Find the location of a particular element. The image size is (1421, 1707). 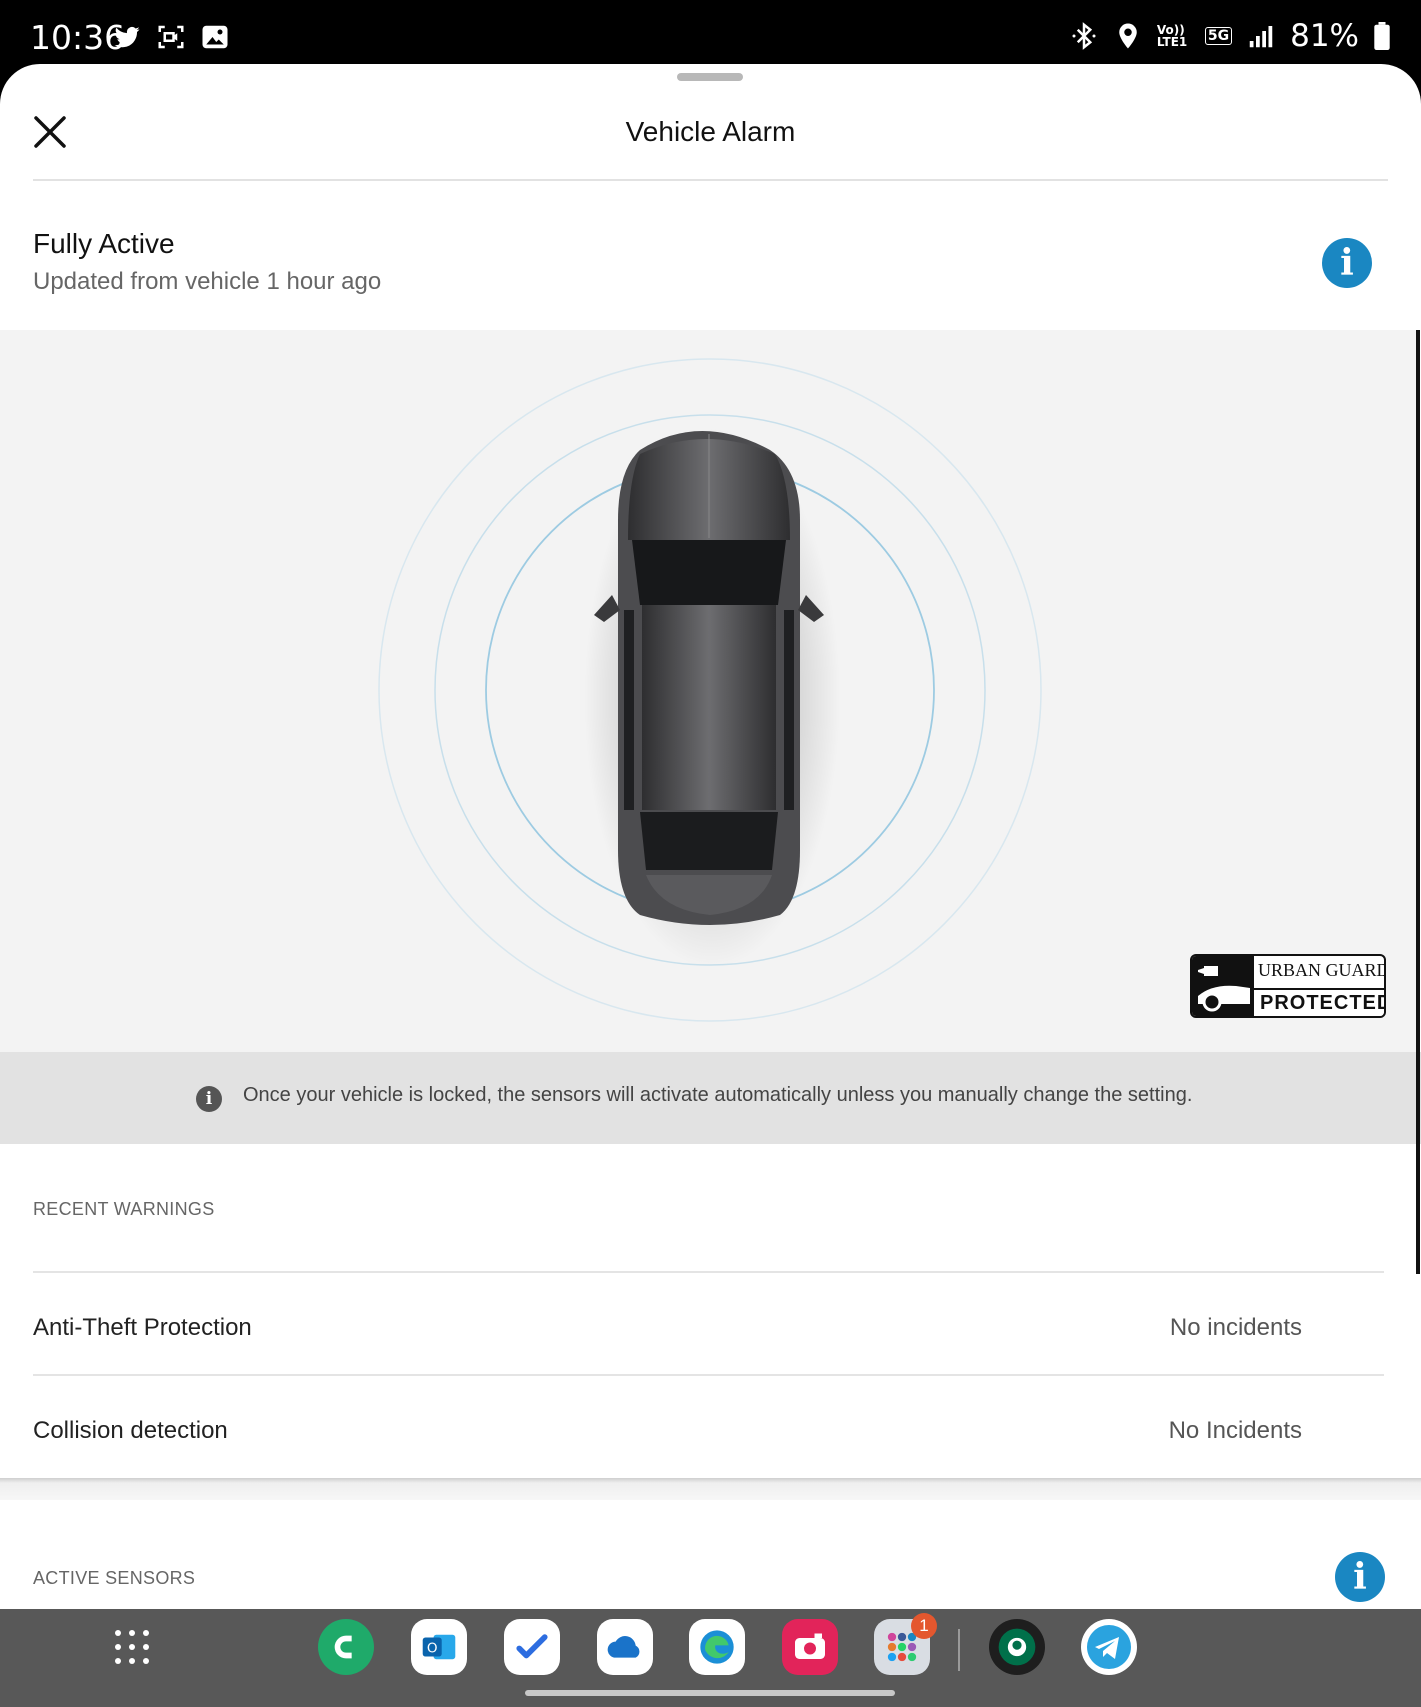

system-indicators: Vo)) LTE1 5G 81% is located at coordinates (1230, 36).